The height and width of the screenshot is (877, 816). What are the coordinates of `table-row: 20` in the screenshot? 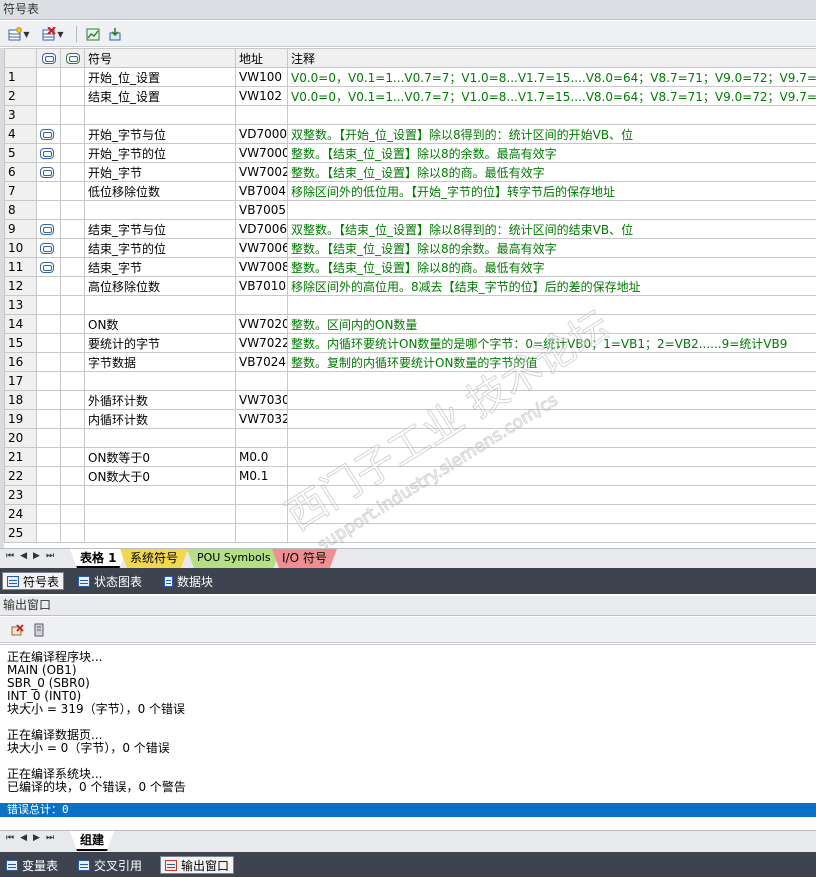 It's located at (410, 438).